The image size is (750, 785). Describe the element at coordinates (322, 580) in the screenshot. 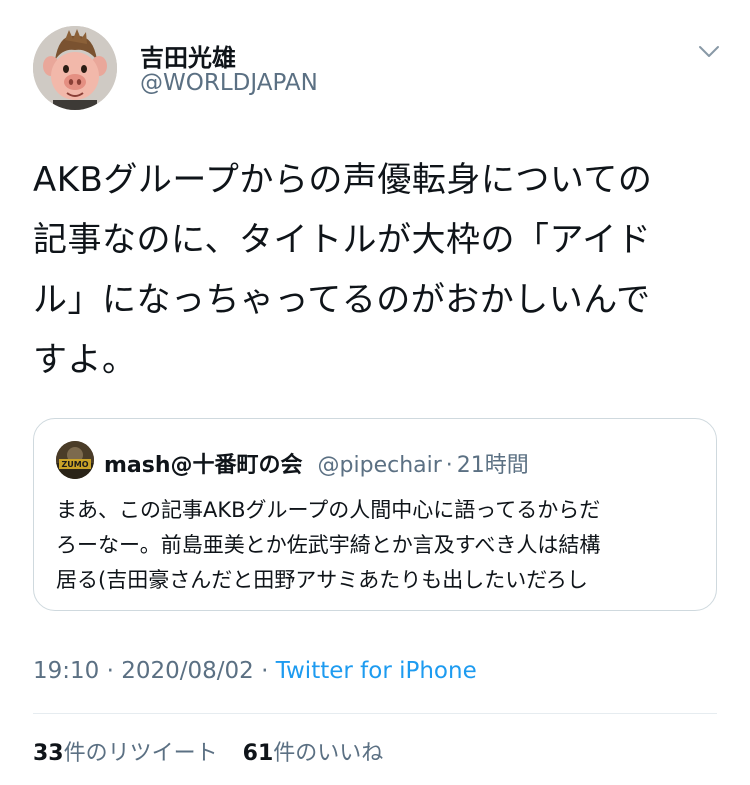

I see `quoted-text-line: 居る(吉田豪さんだと田野アサミあたりも出したいだろし` at that location.